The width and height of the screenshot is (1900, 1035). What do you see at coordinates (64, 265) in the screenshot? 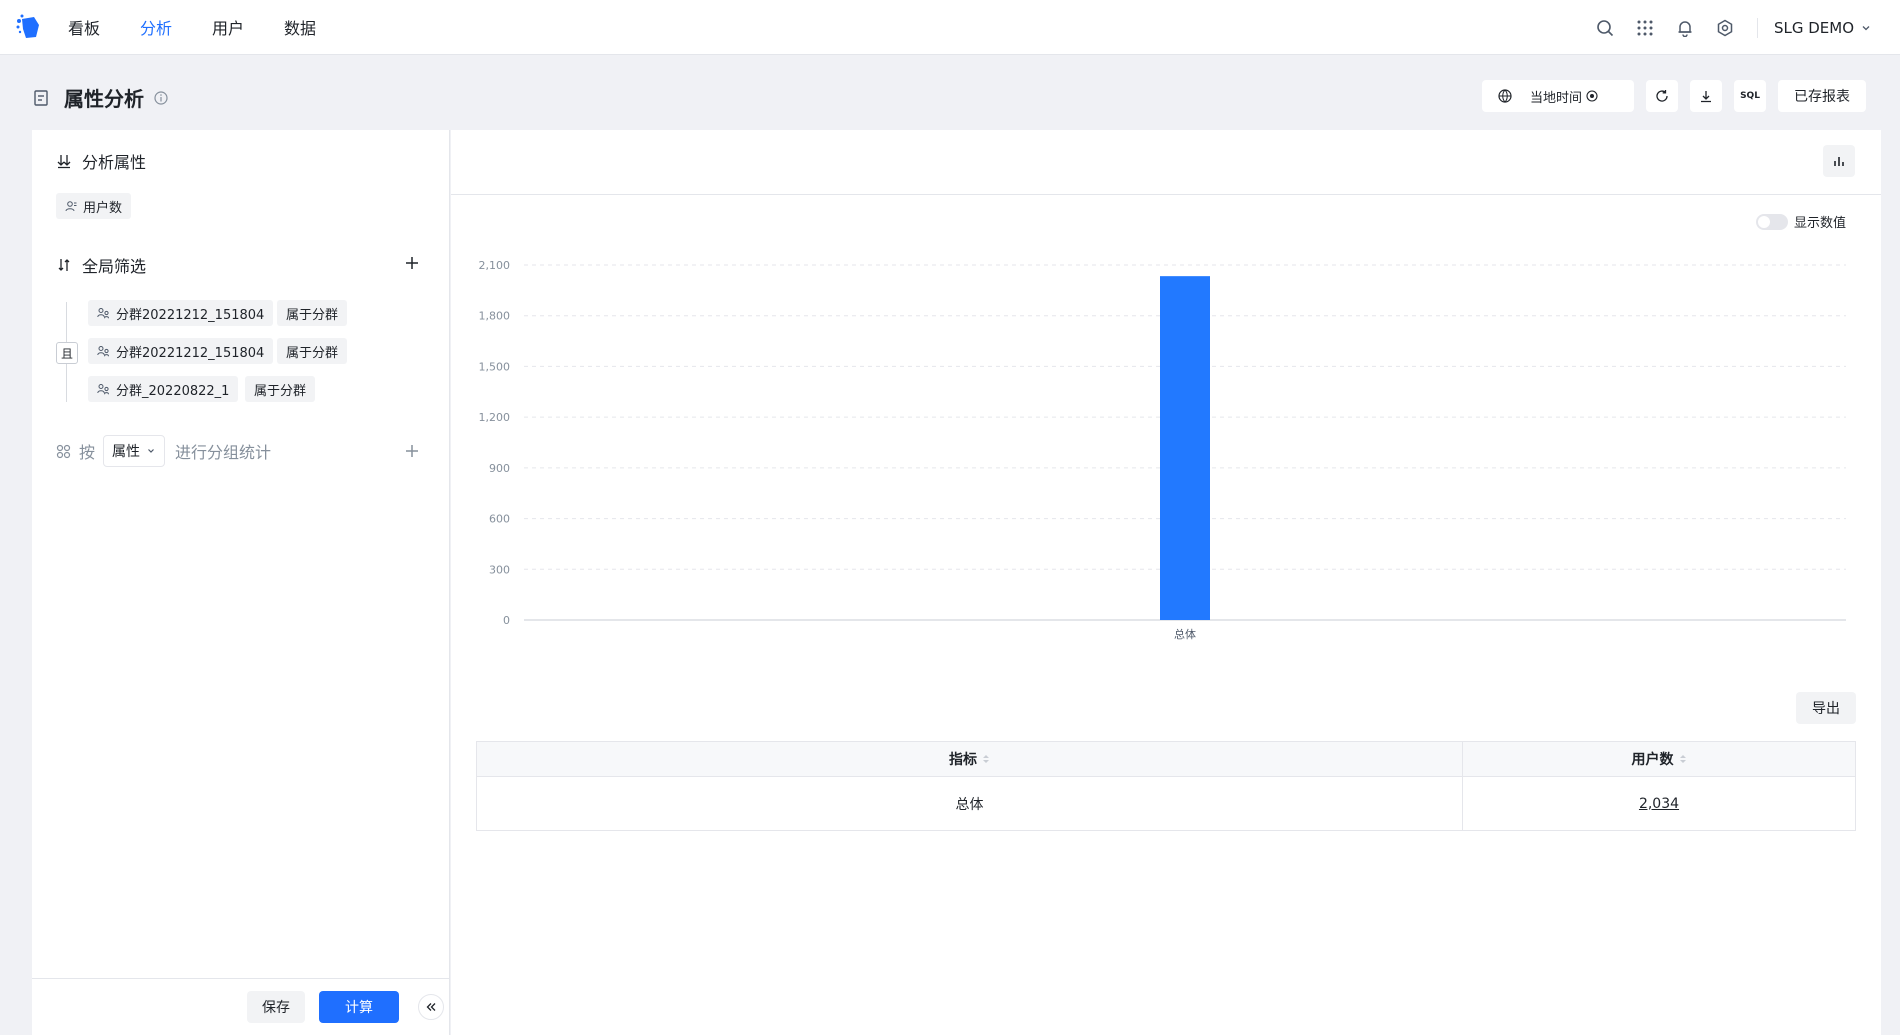
I see `sort-filter-icon` at bounding box center [64, 265].